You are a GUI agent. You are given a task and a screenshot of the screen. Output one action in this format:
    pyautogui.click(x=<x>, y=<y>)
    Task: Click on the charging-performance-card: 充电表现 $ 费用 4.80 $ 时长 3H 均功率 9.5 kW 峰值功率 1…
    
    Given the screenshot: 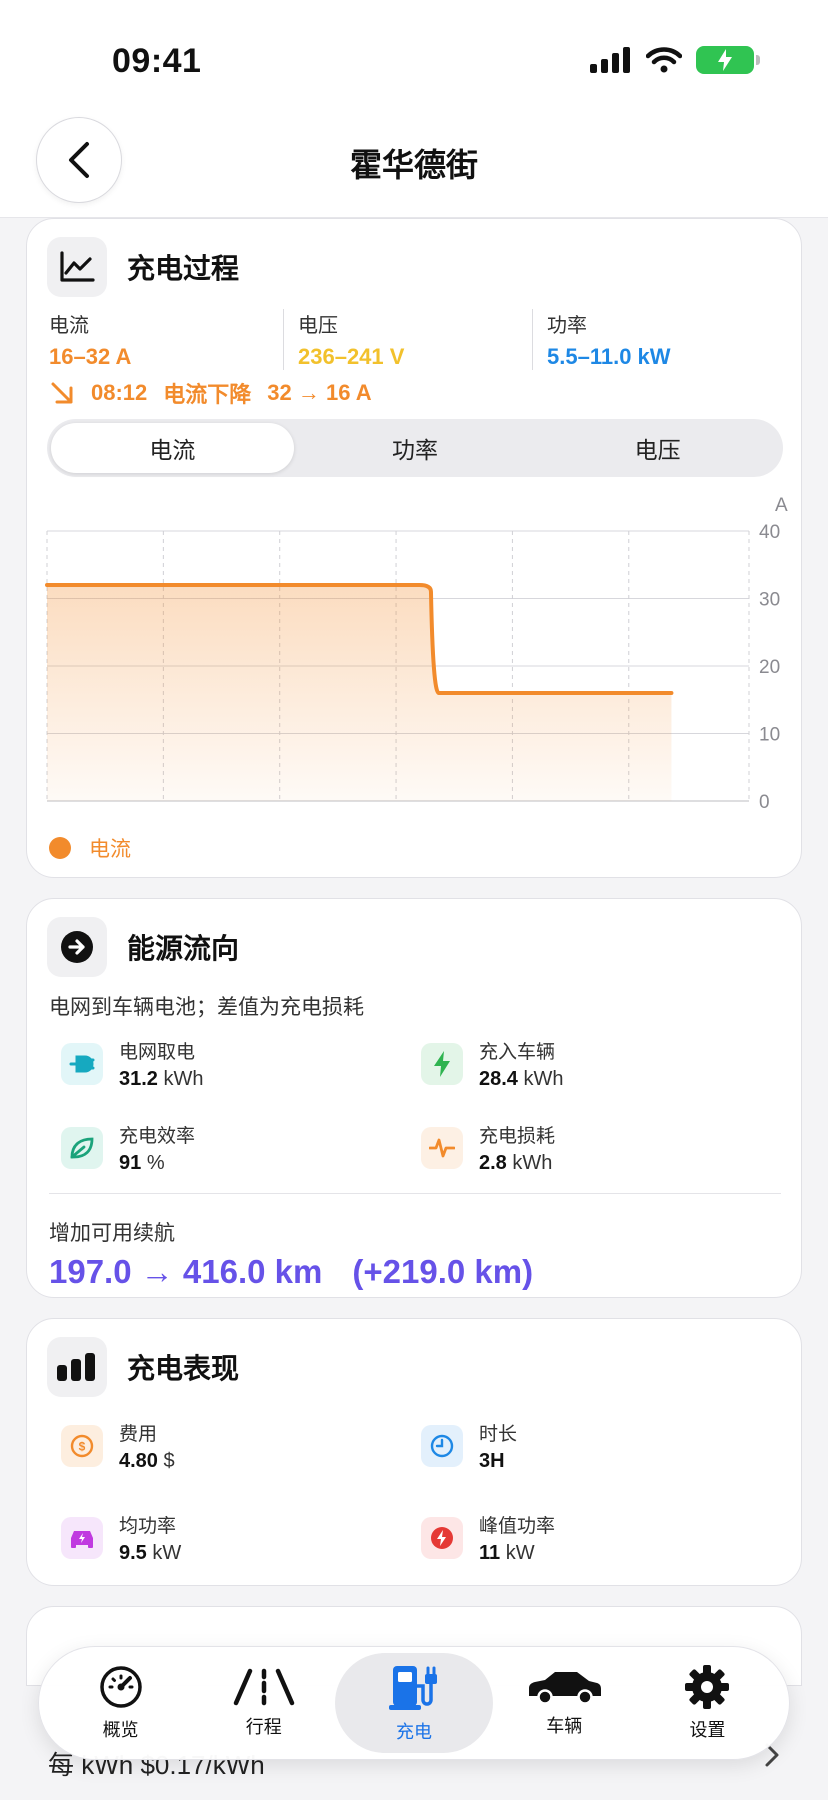 What is the action you would take?
    pyautogui.click(x=414, y=1452)
    